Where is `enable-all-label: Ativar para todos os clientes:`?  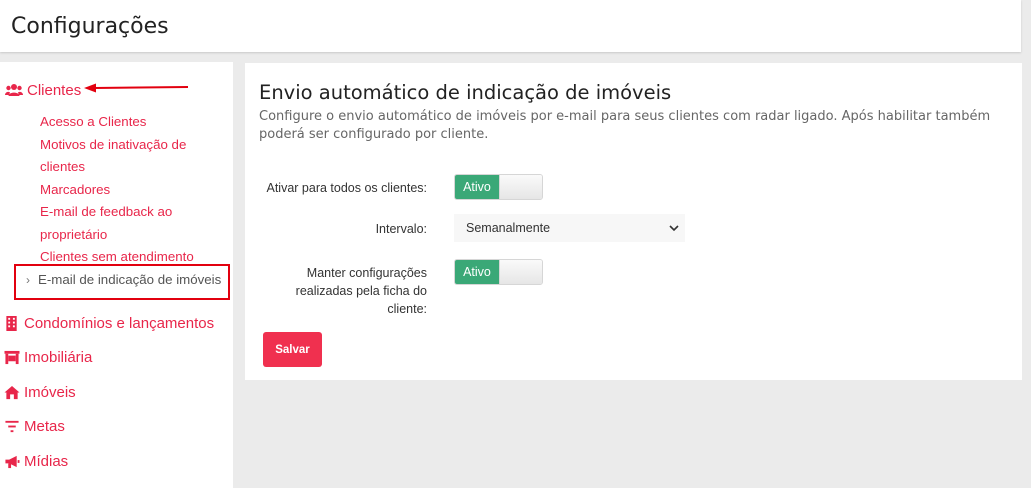 enable-all-label: Ativar para todos os clientes: is located at coordinates (347, 188).